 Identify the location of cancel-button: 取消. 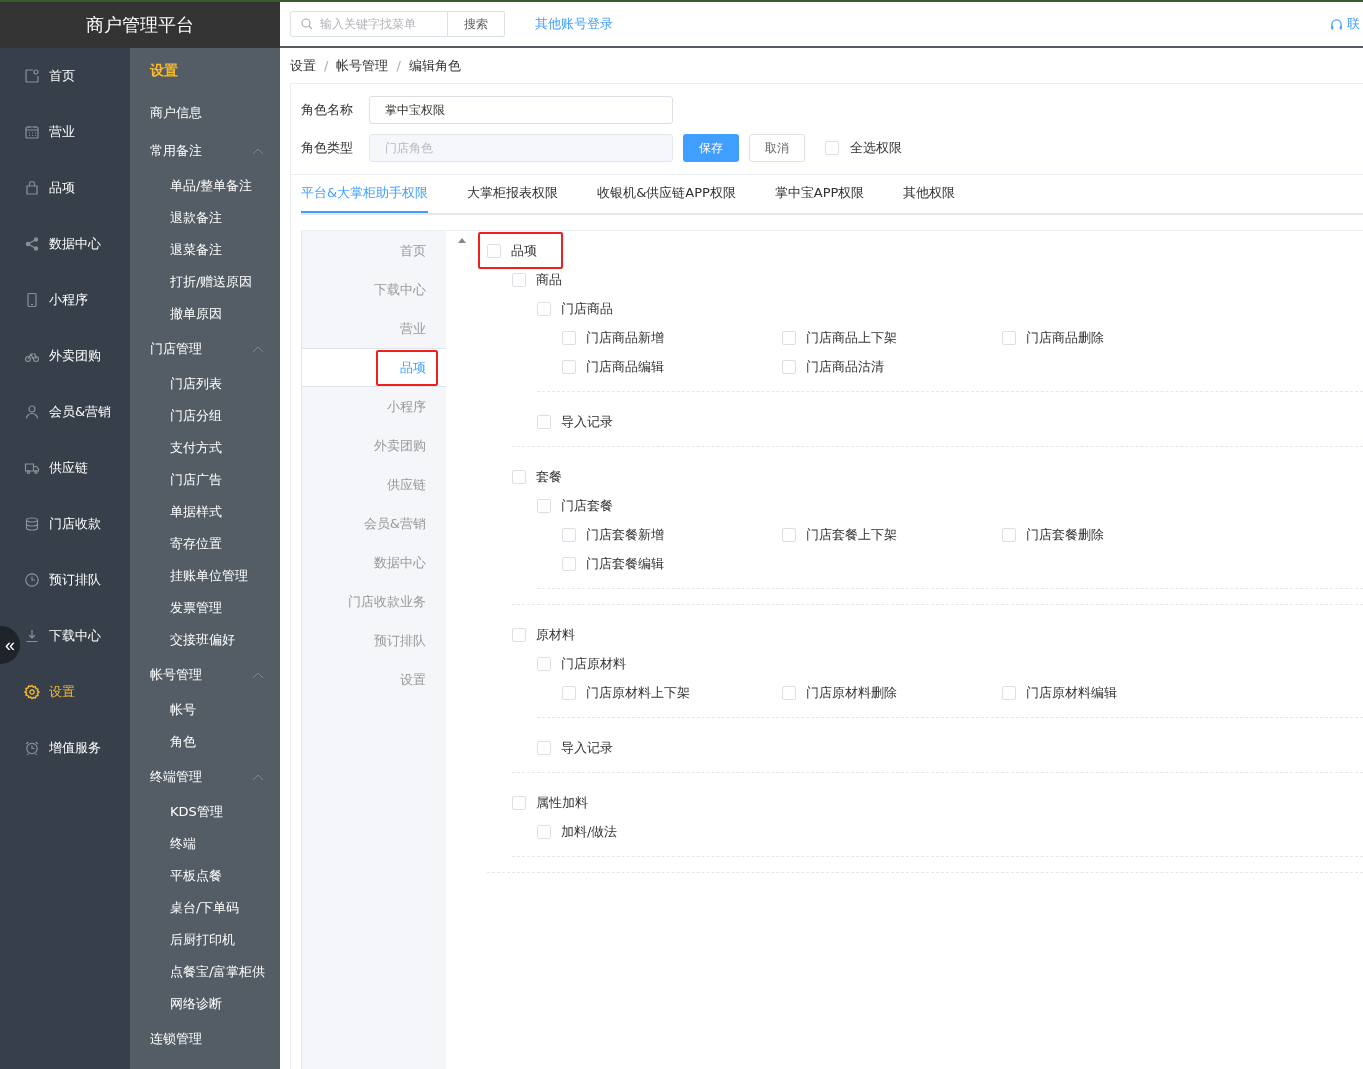
(777, 148).